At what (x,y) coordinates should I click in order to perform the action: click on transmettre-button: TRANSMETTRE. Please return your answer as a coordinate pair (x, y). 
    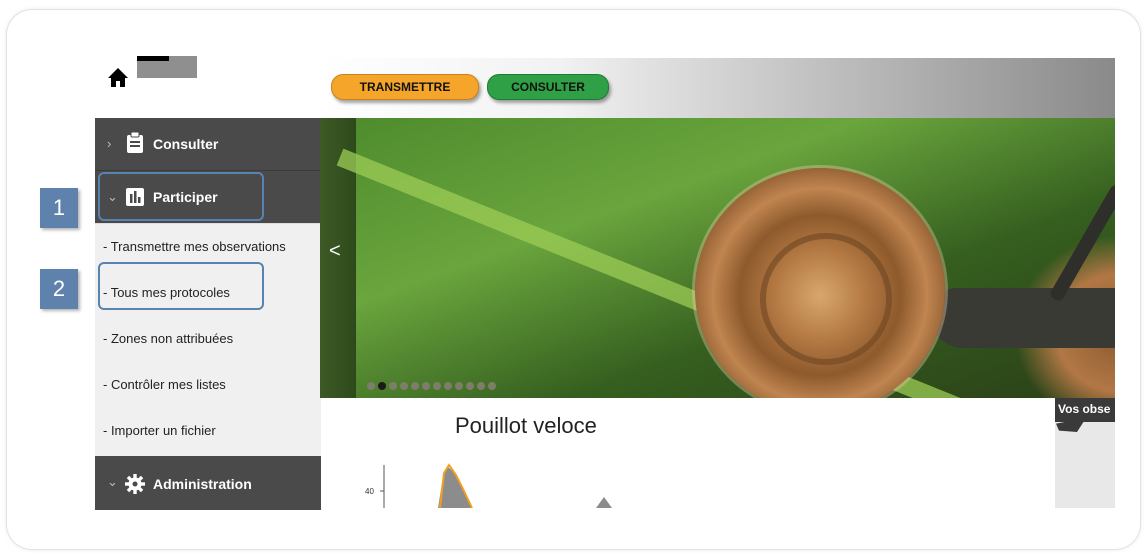
    Looking at the image, I should click on (405, 87).